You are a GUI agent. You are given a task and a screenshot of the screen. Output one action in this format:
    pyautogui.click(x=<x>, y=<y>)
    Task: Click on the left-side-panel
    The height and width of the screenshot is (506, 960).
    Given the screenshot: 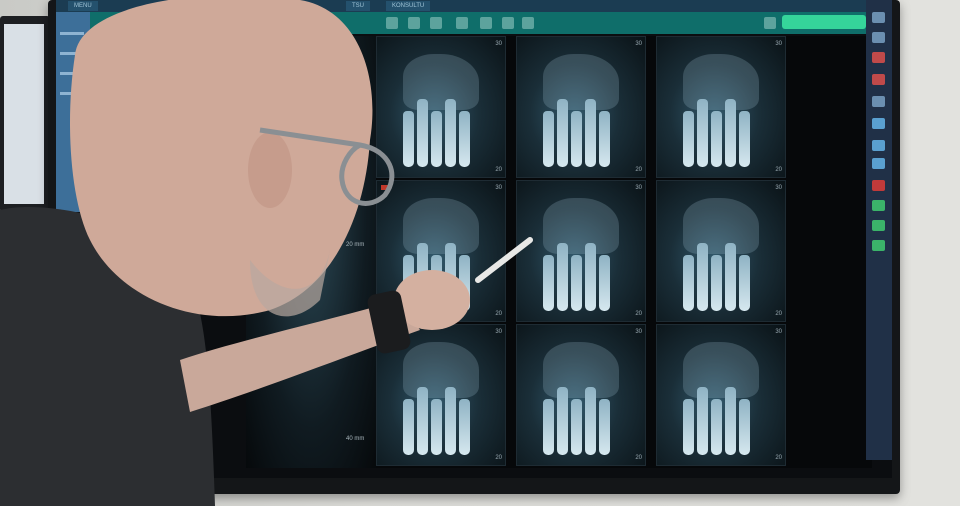 What is the action you would take?
    pyautogui.click(x=73, y=112)
    